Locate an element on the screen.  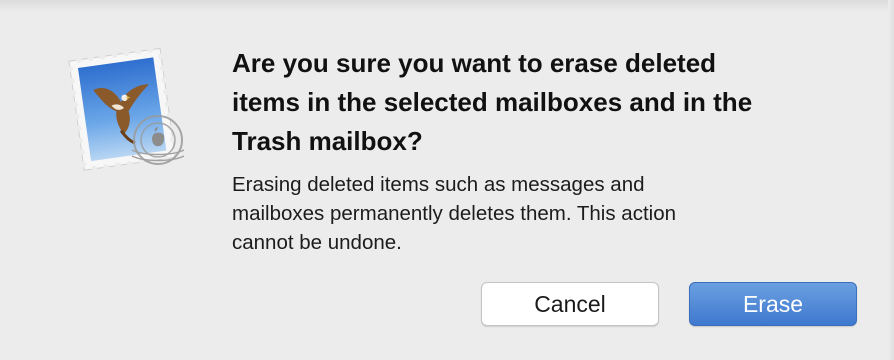
cancel-button: Cancel is located at coordinates (570, 304).